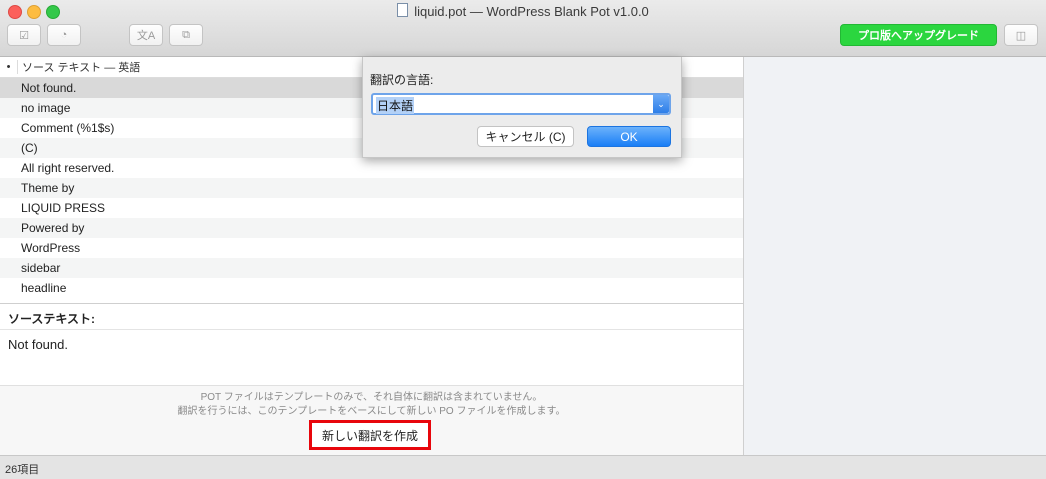 This screenshot has height=479, width=1046. I want to click on cancel-button: キャンセル (C), so click(525, 136).